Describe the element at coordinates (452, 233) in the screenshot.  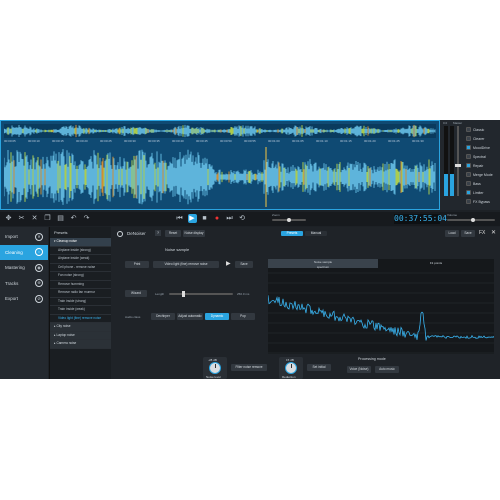
I see `load-button: Load` at that location.